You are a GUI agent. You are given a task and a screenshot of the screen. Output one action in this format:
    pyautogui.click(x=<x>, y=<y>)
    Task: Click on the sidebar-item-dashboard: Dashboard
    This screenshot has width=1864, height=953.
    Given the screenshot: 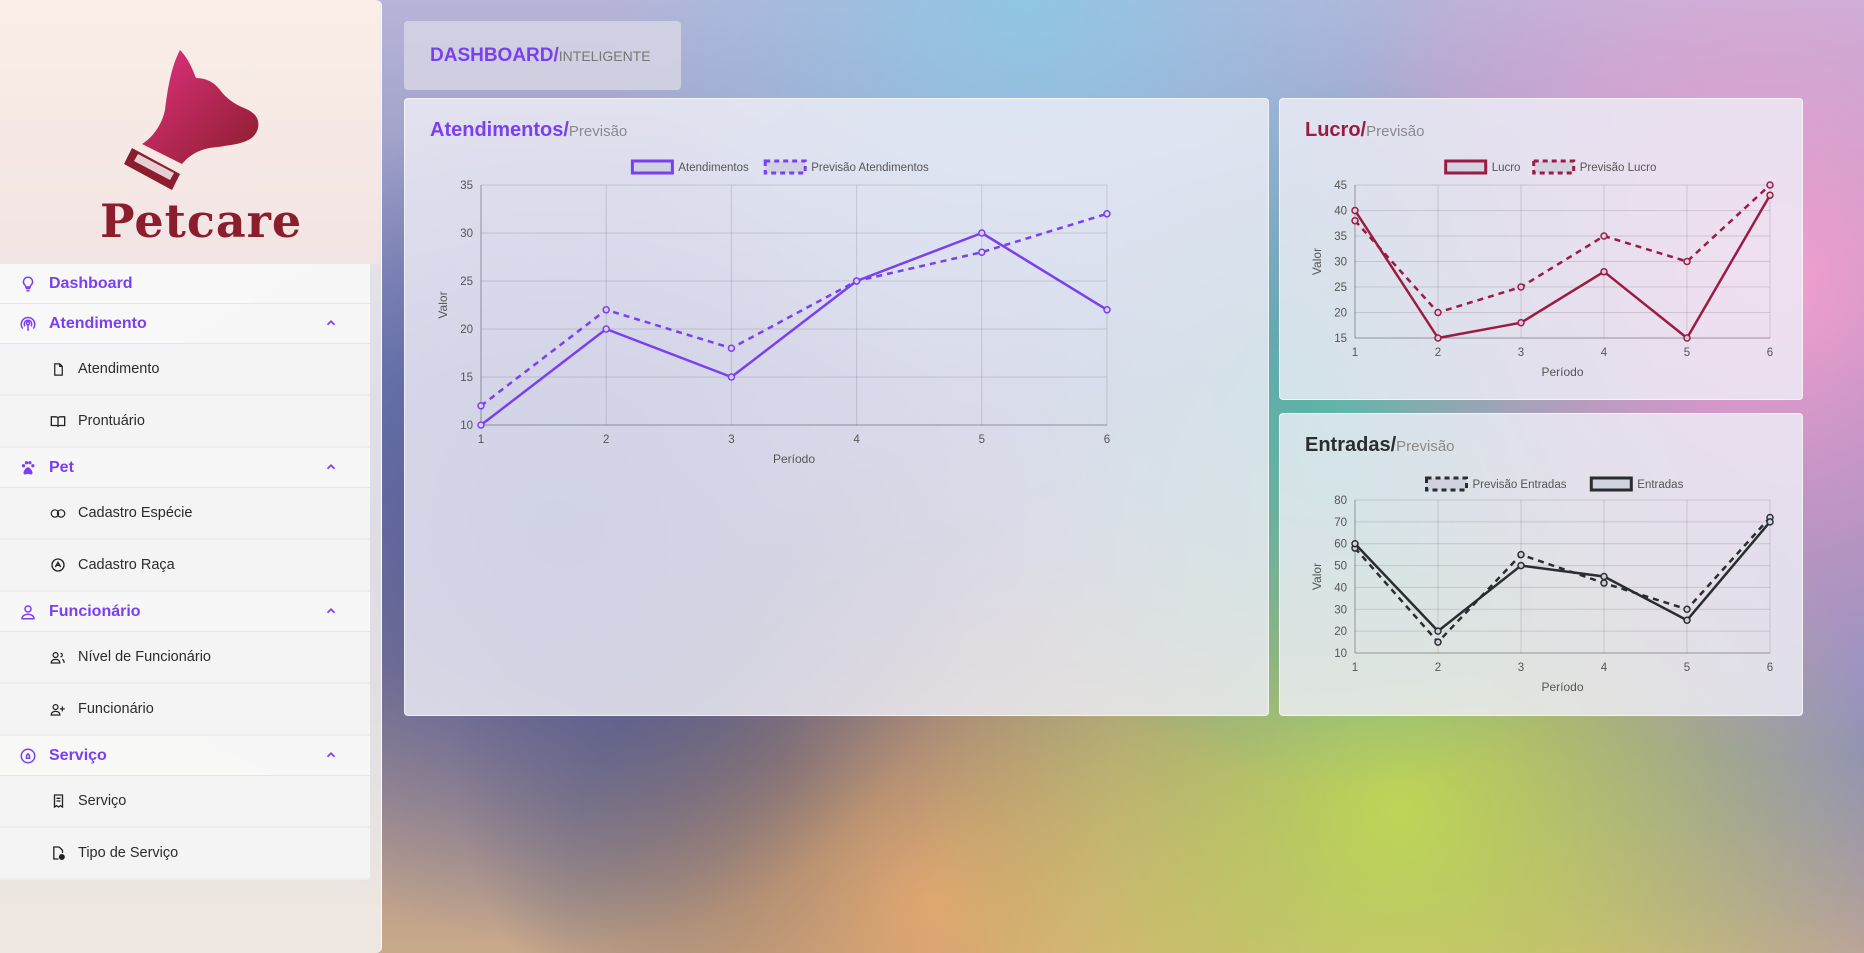 What is the action you would take?
    pyautogui.click(x=185, y=284)
    